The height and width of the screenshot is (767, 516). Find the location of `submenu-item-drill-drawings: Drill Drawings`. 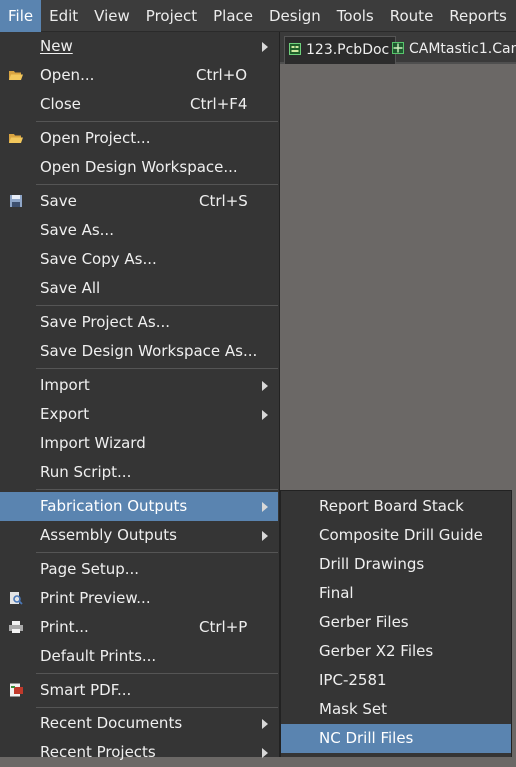

submenu-item-drill-drawings: Drill Drawings is located at coordinates (396, 564).